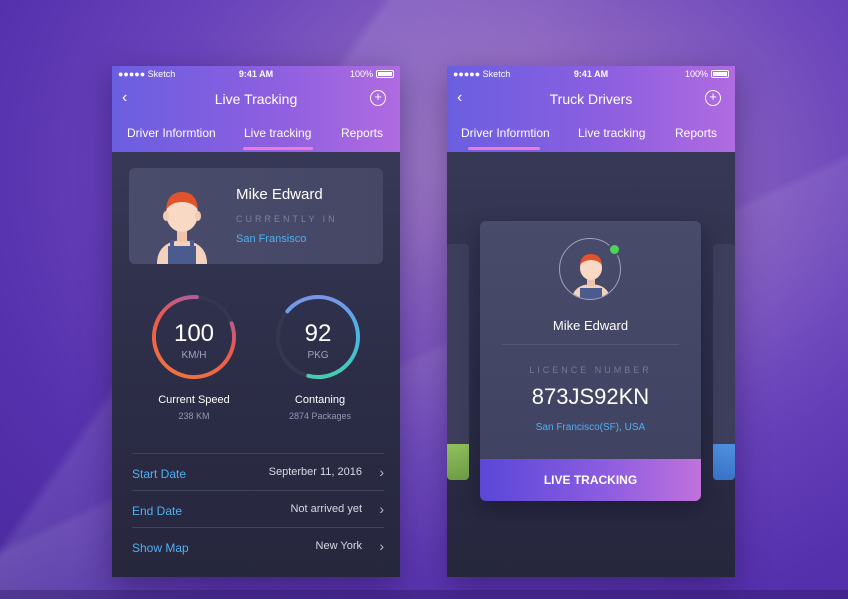 Image resolution: width=848 pixels, height=599 pixels. What do you see at coordinates (590, 480) in the screenshot?
I see `live-tracking-button: LIVE TRACKING` at bounding box center [590, 480].